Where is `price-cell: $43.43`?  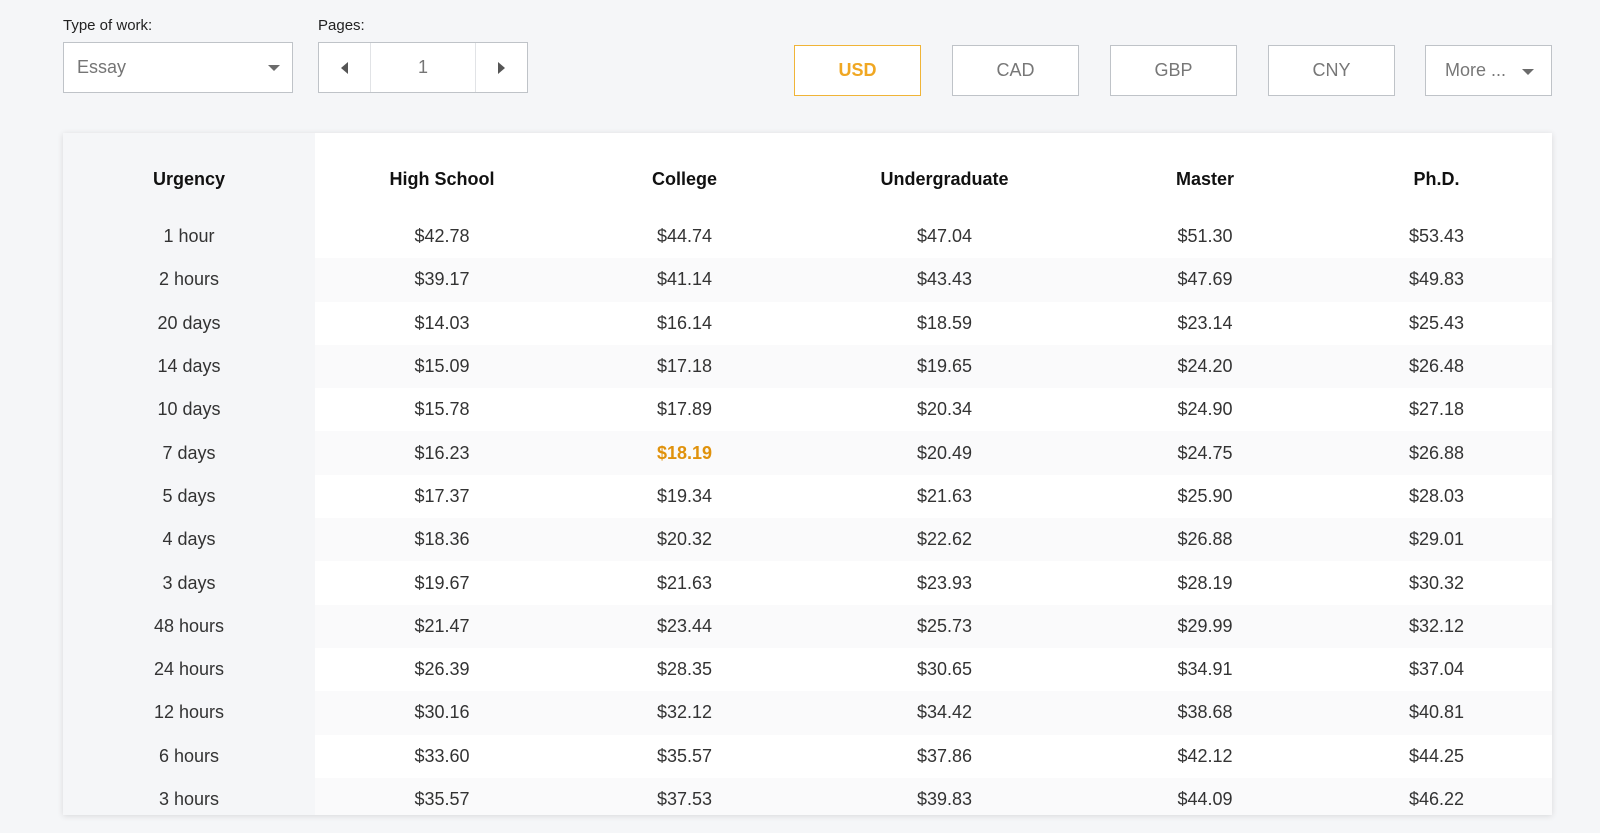 price-cell: $43.43 is located at coordinates (944, 280).